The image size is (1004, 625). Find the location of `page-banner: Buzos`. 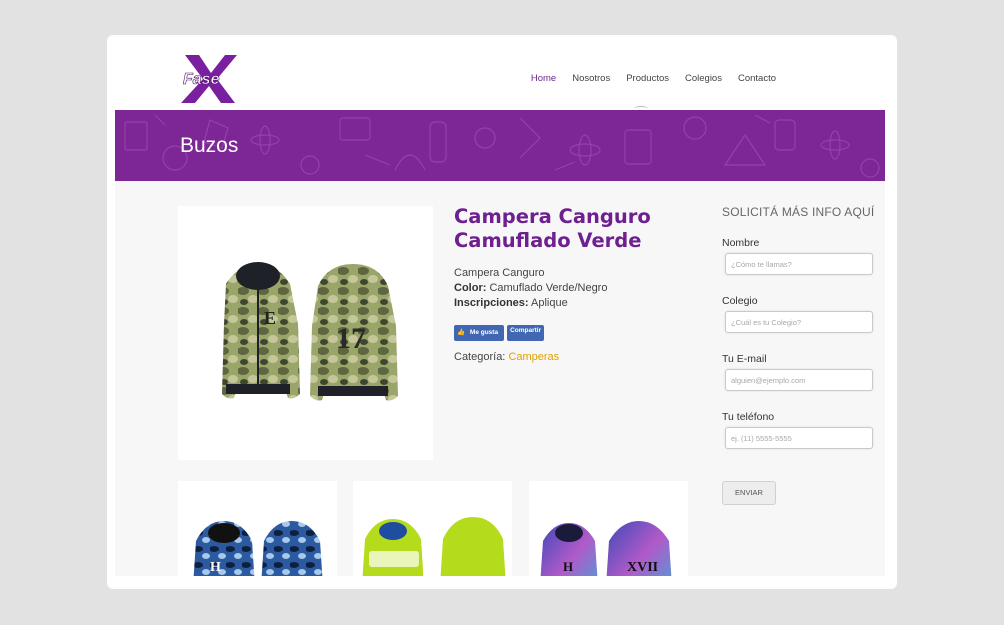

page-banner: Buzos is located at coordinates (500, 145).